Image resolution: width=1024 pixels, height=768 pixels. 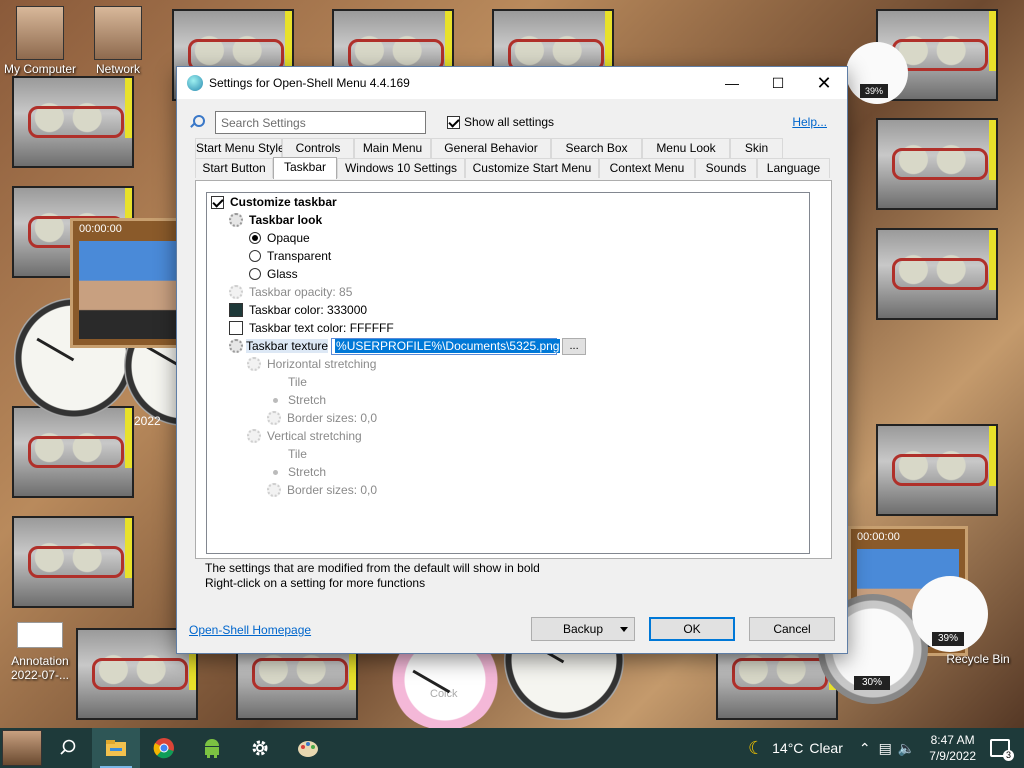 I want to click on taskbar-settings, so click(x=260, y=748).